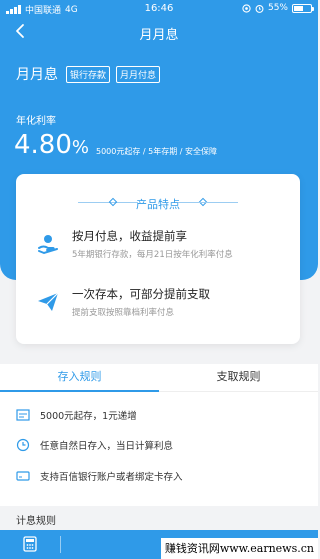 The height and width of the screenshot is (559, 320). I want to click on status-bar: 中国联通 4G 16:46 55%, so click(159, 9).